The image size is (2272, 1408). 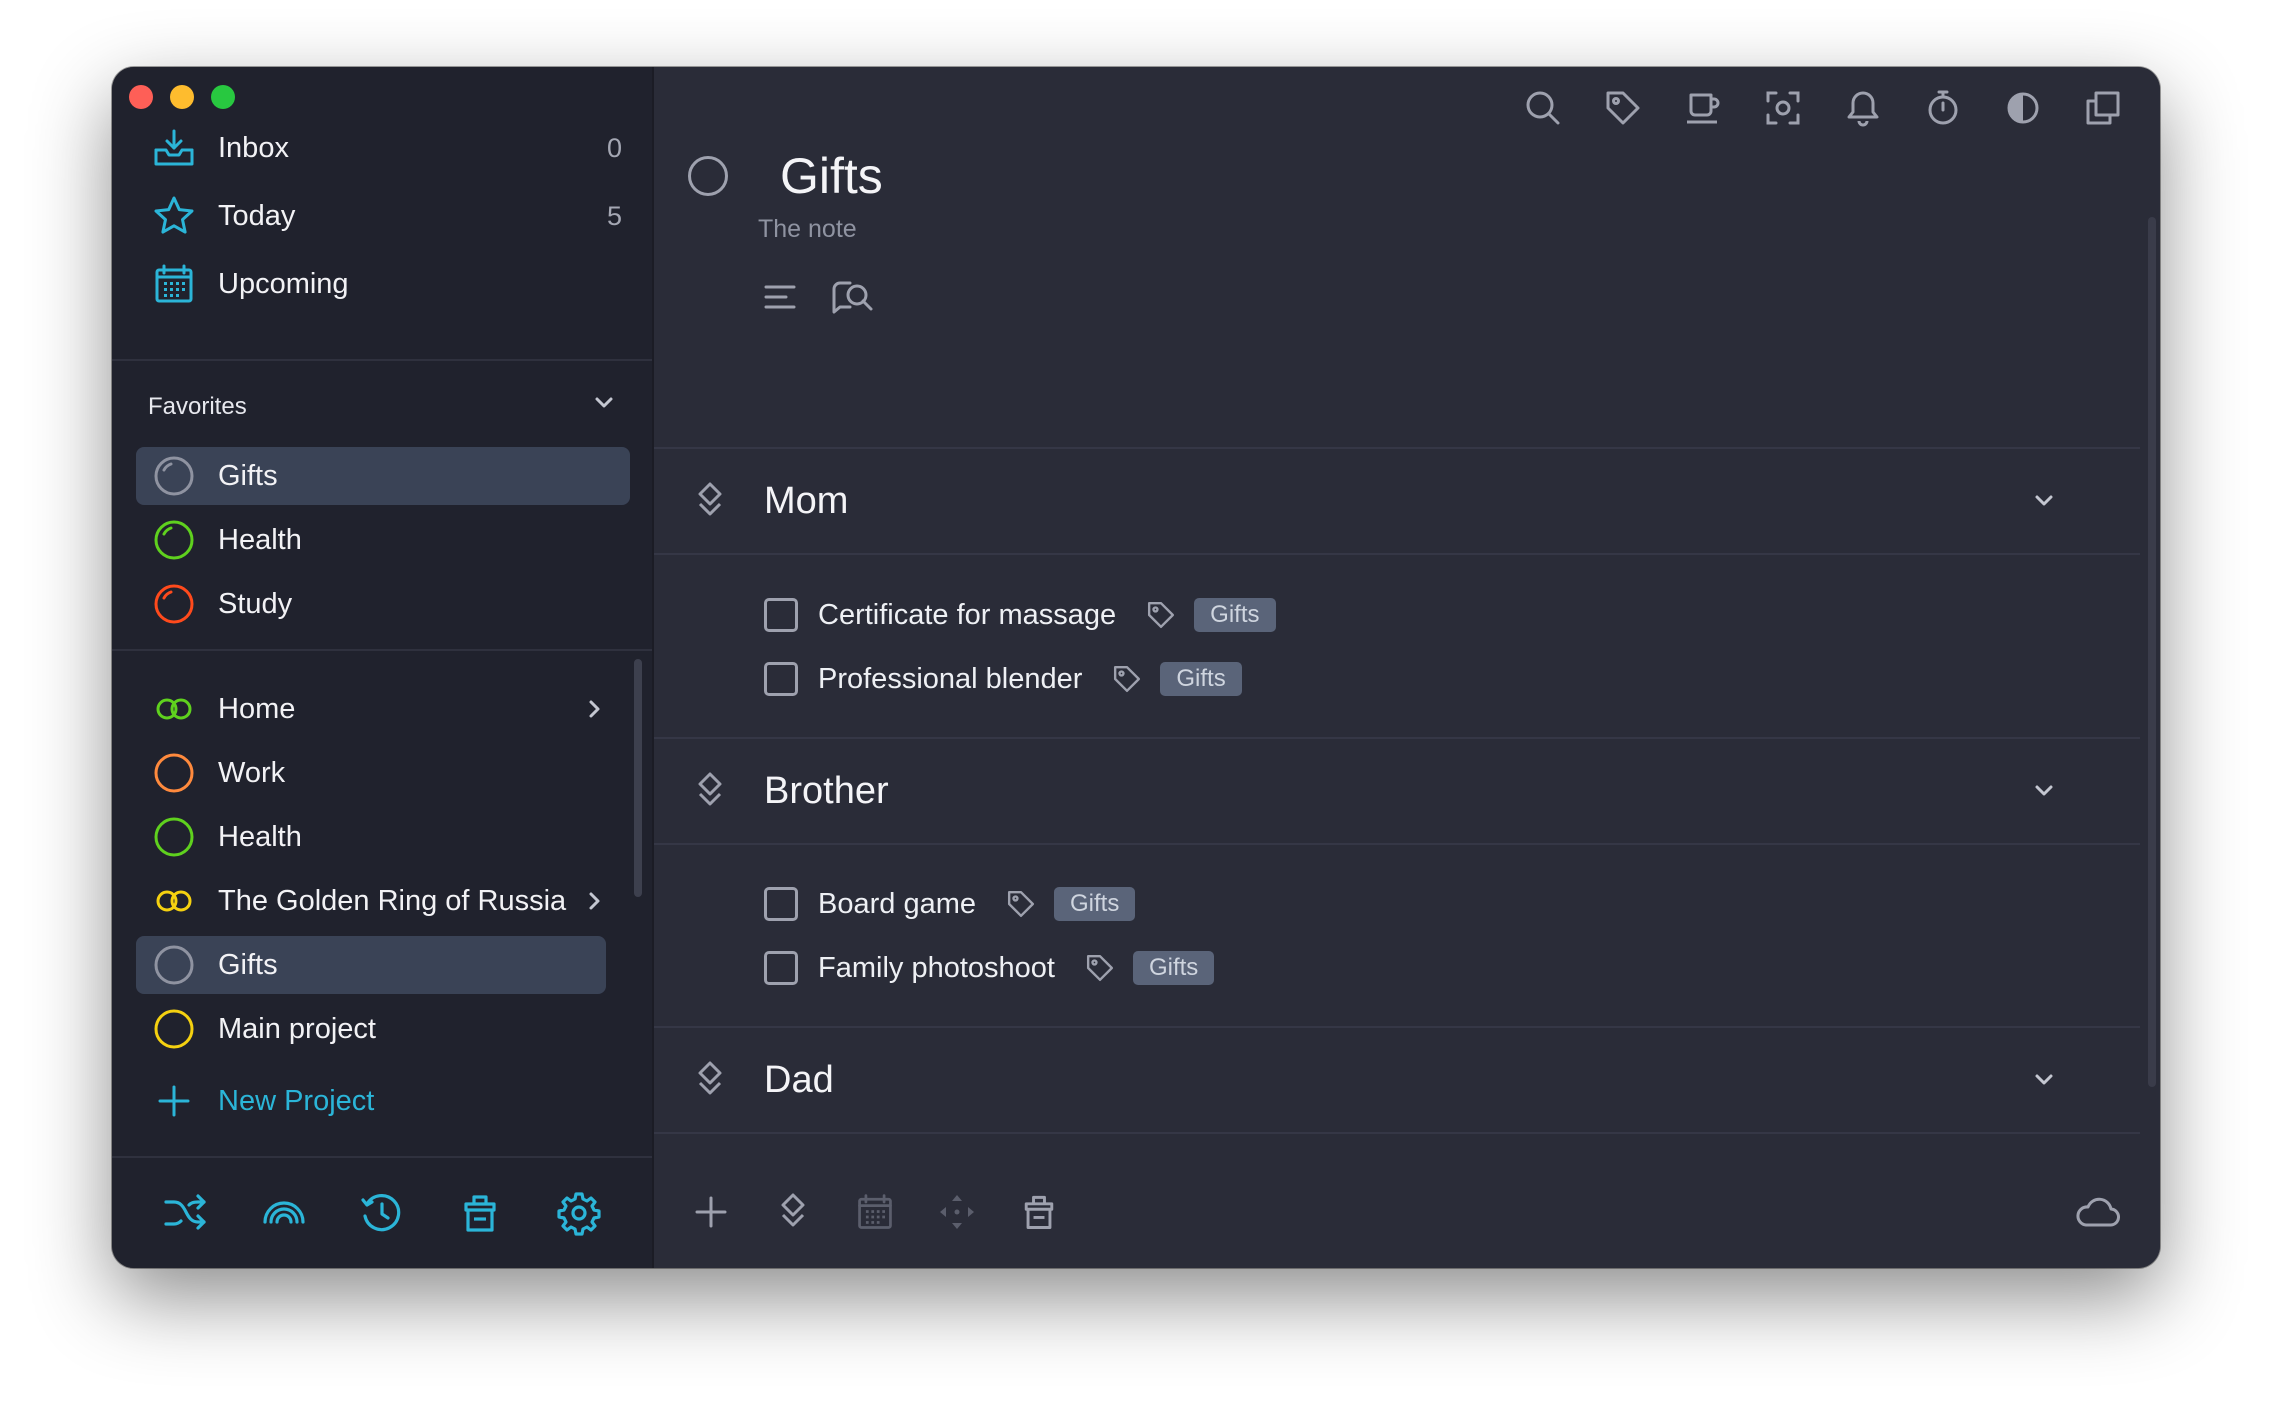 I want to click on gear-icon, so click(x=579, y=1213).